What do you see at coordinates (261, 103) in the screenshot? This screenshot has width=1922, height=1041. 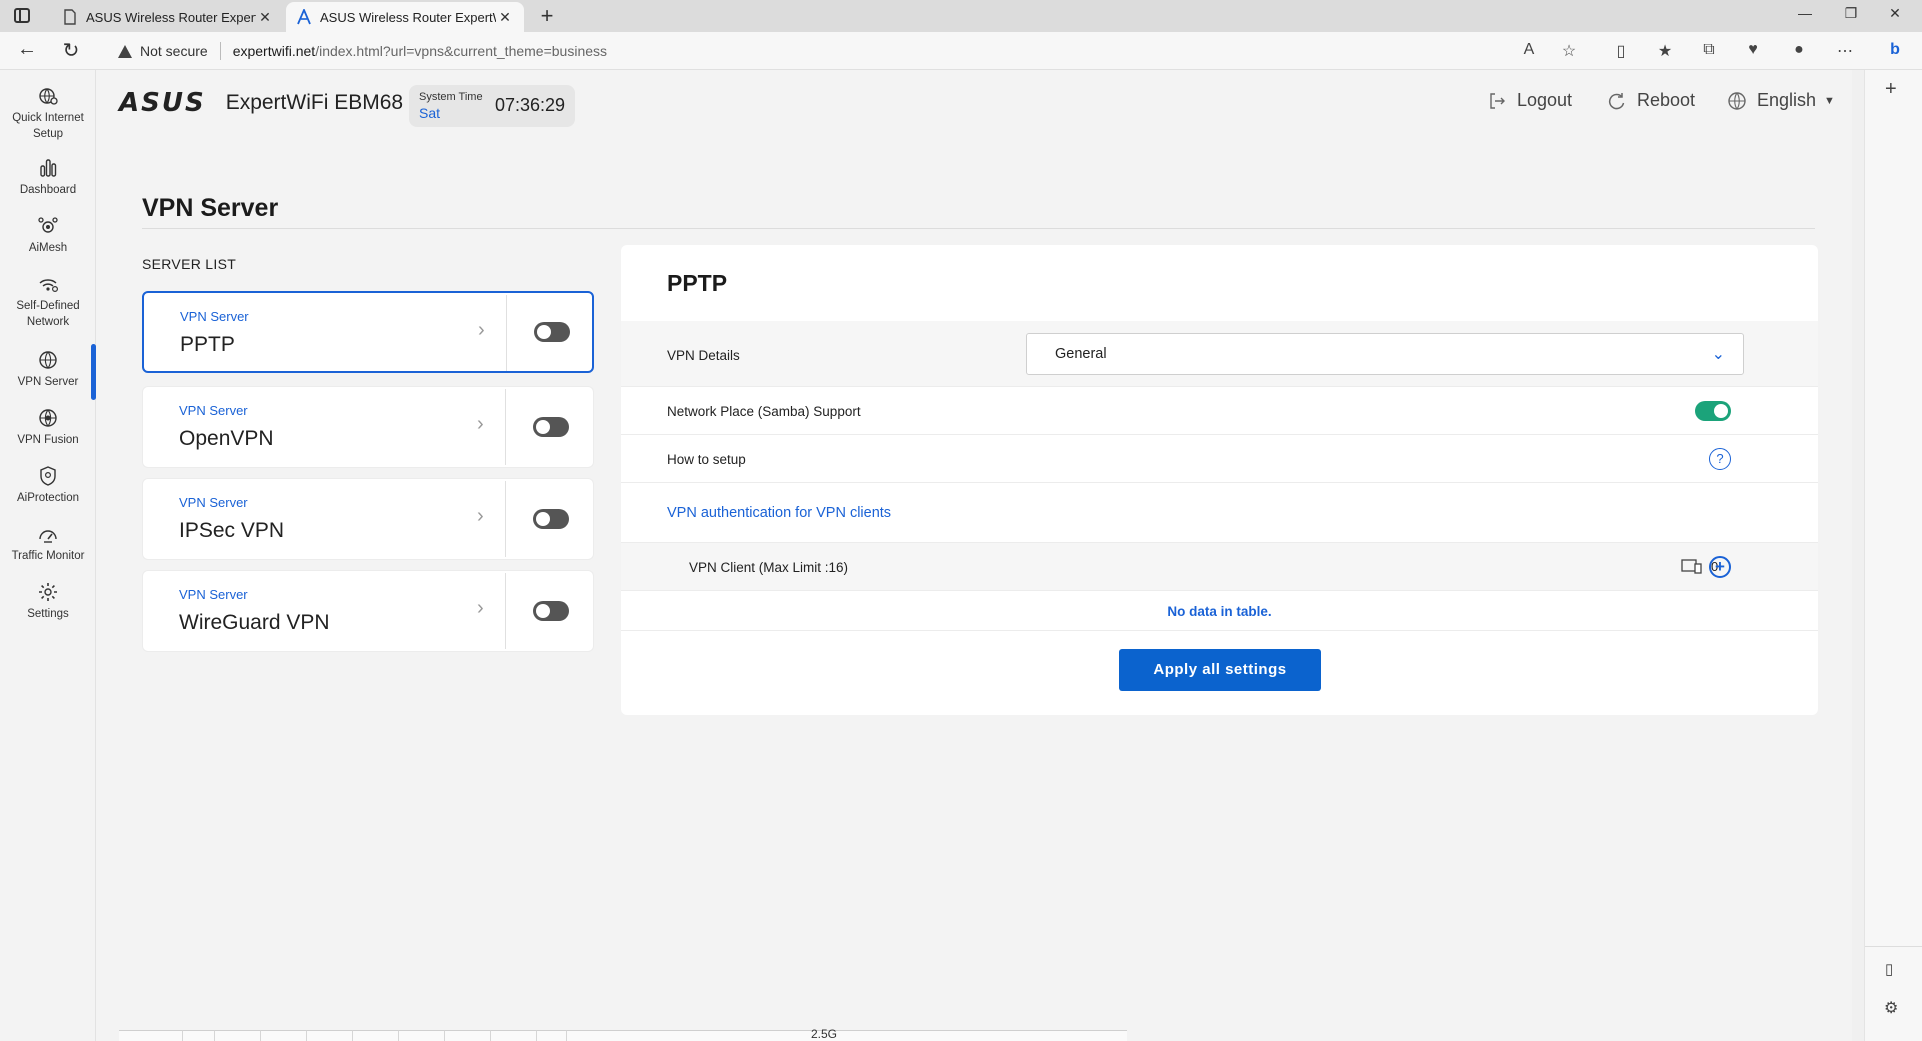 I see `brand-header: ASUS ExpertWiFi EBM68` at bounding box center [261, 103].